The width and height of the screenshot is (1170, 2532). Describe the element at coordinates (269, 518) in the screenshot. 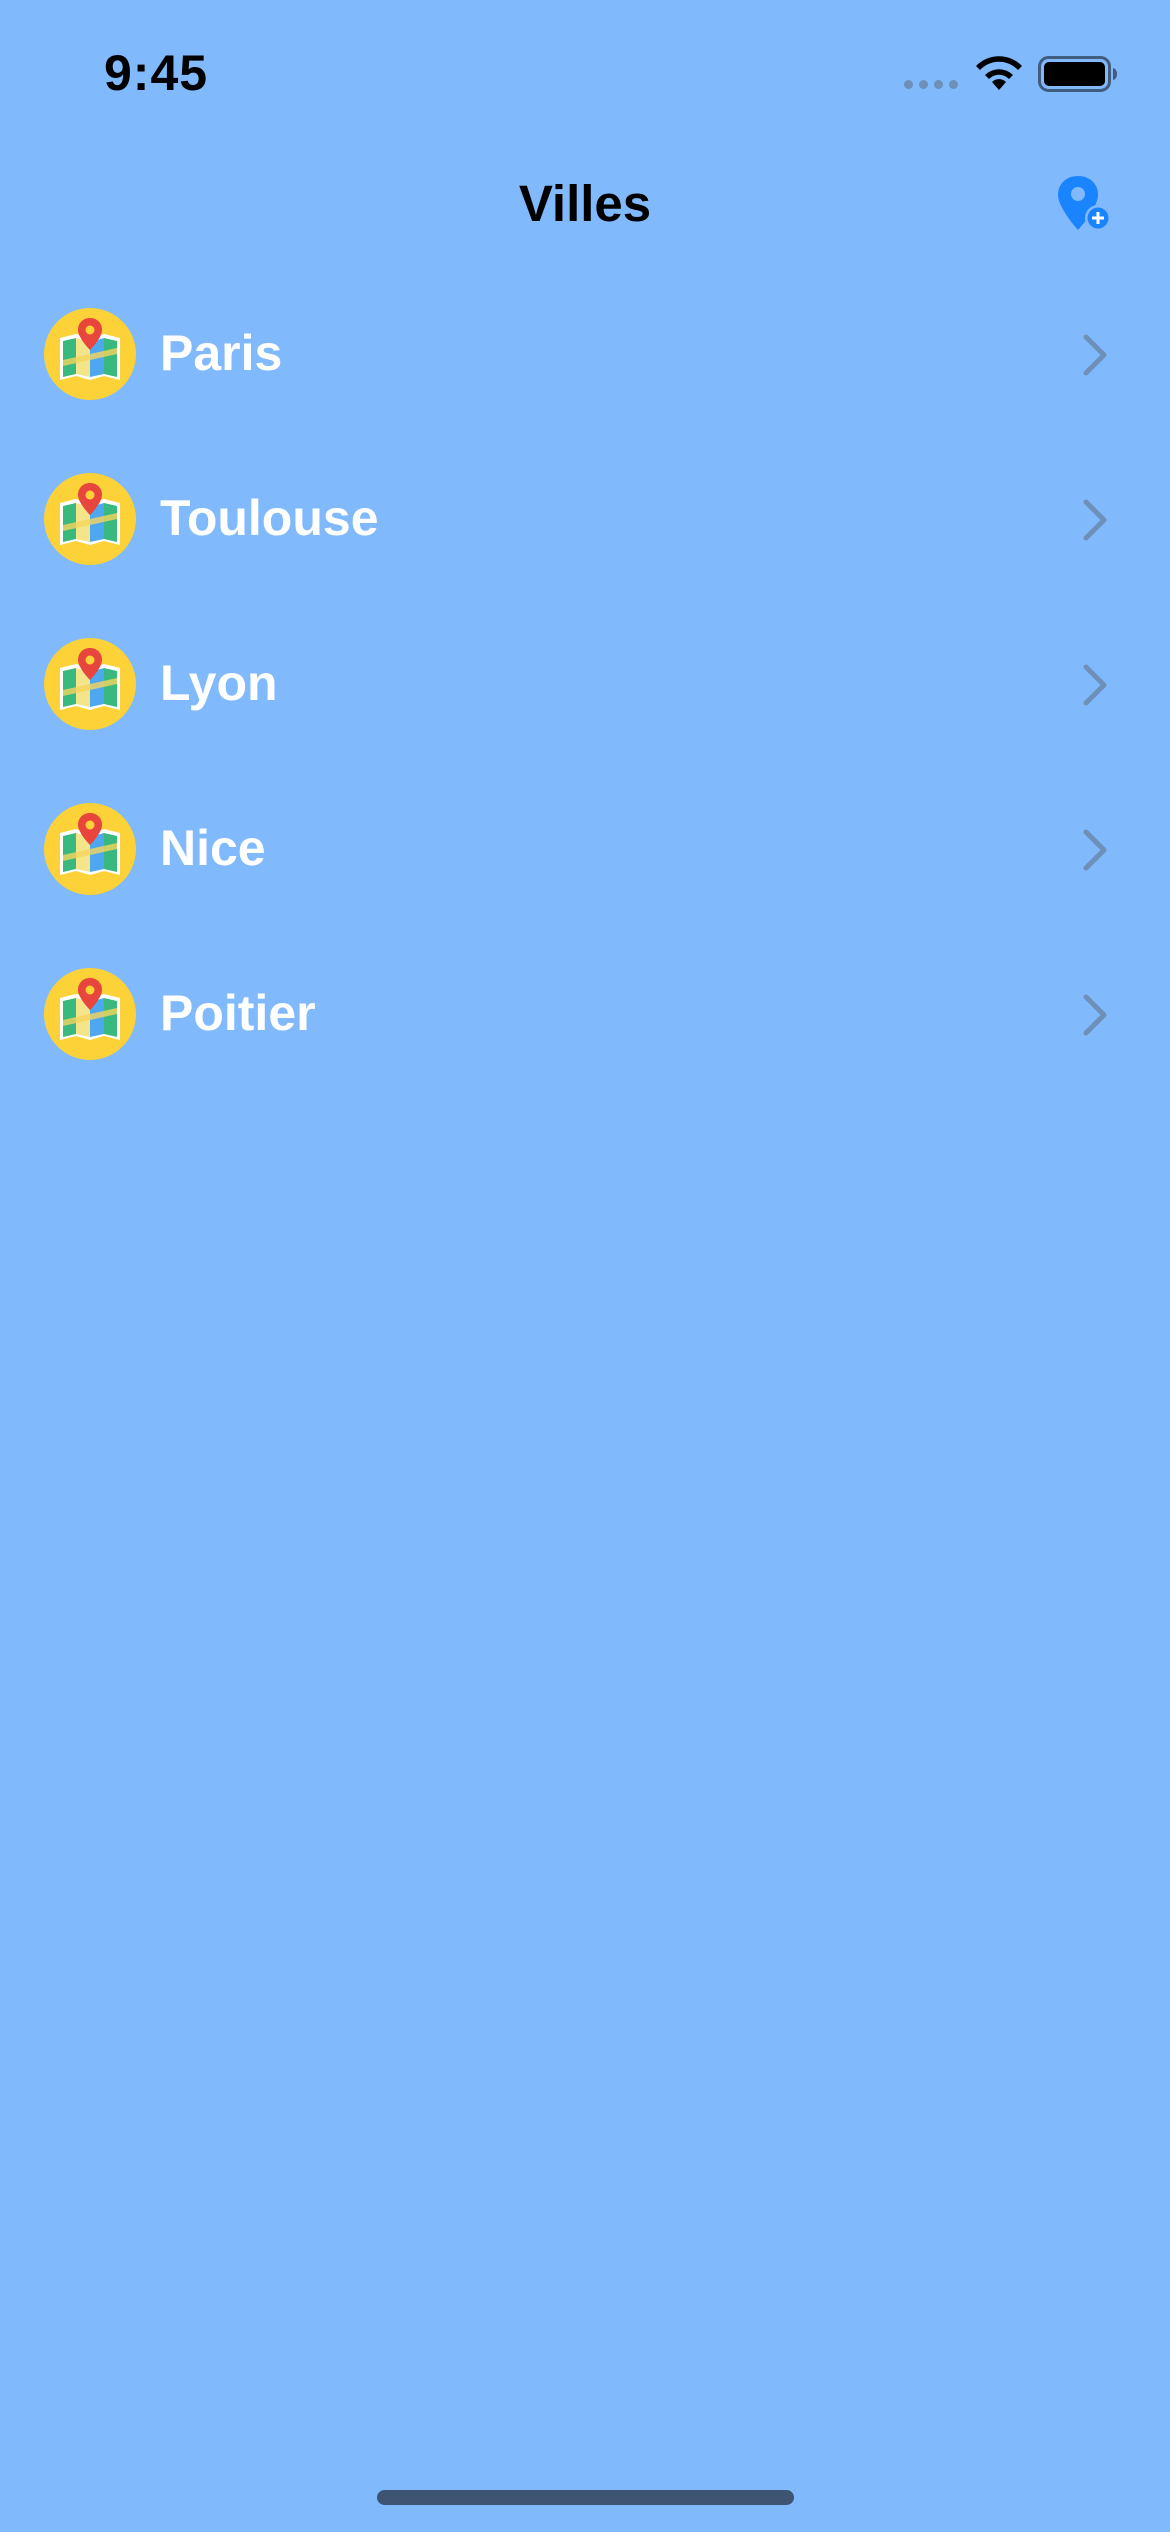

I see `city-name: Toulouse` at that location.